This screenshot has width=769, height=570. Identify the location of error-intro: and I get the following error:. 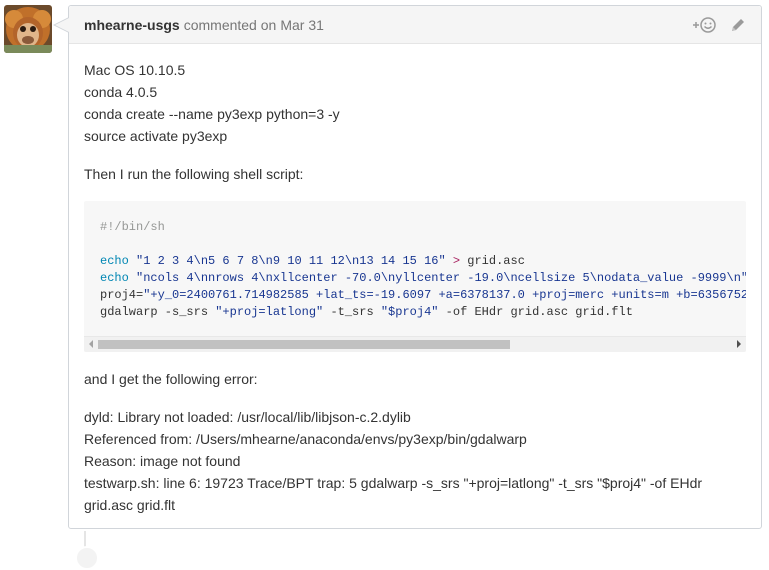
(171, 379).